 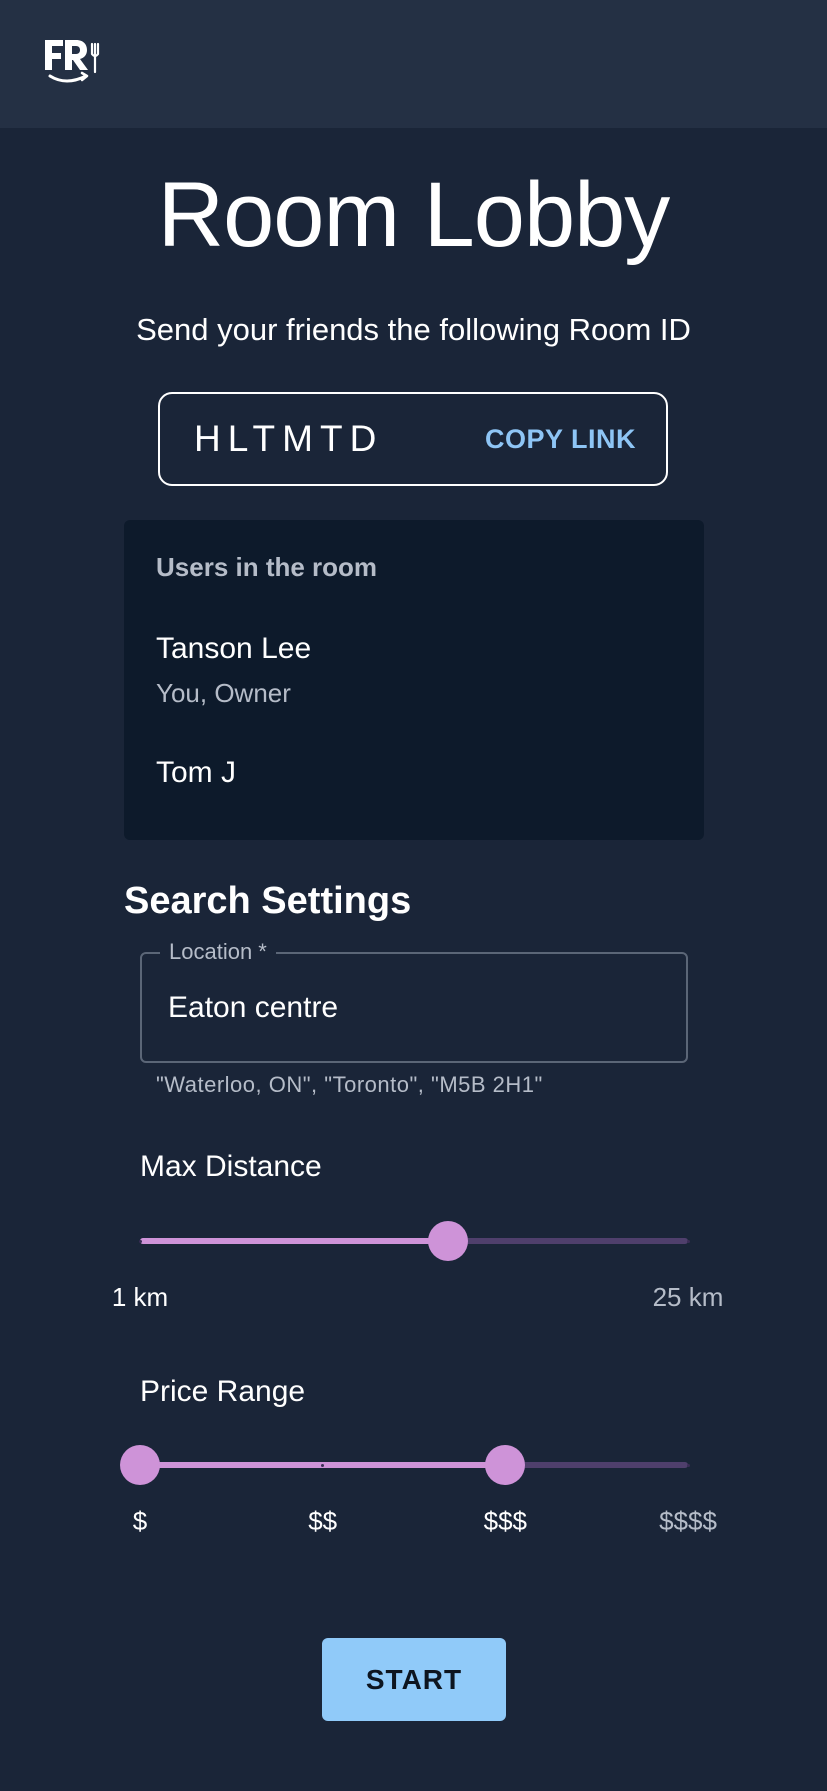 What do you see at coordinates (505, 1465) in the screenshot?
I see `price-range-max-thumb` at bounding box center [505, 1465].